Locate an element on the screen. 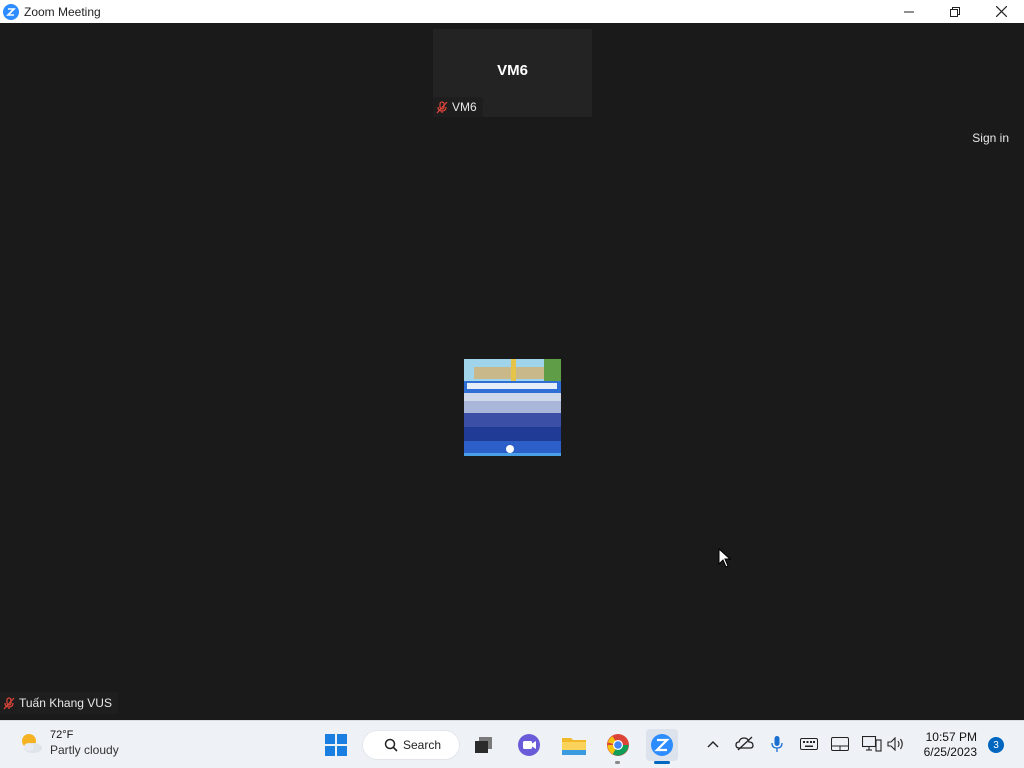  microphone-tray-button is located at coordinates (777, 744).